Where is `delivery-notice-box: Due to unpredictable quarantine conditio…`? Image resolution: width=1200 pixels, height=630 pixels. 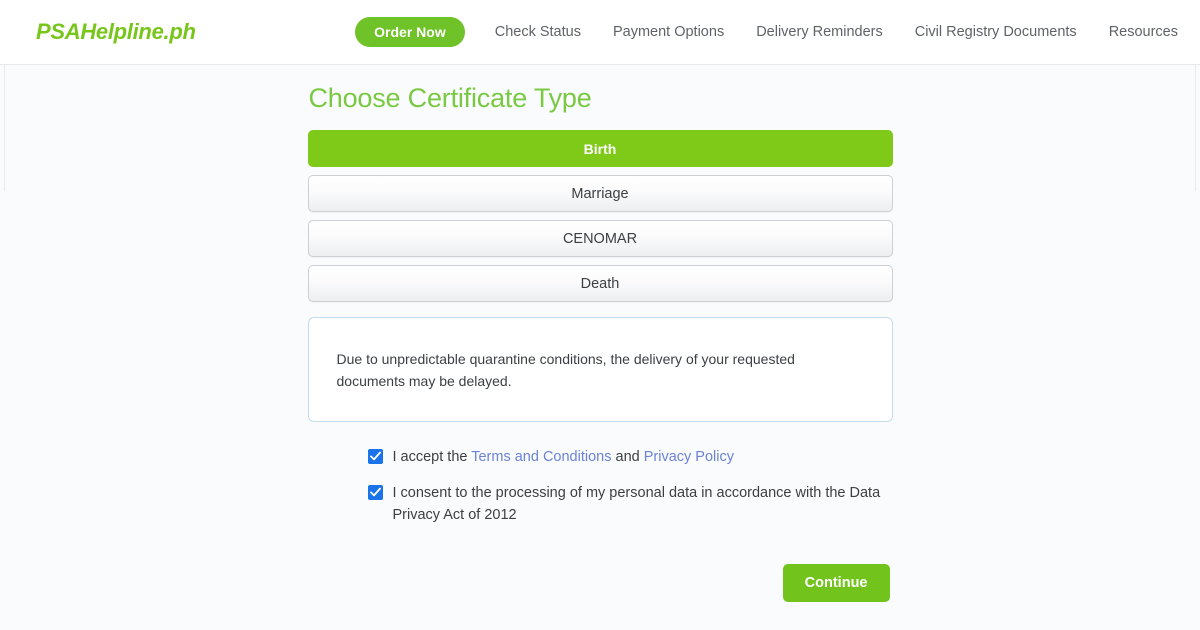
delivery-notice-box: Due to unpredictable quarantine conditio… is located at coordinates (600, 369).